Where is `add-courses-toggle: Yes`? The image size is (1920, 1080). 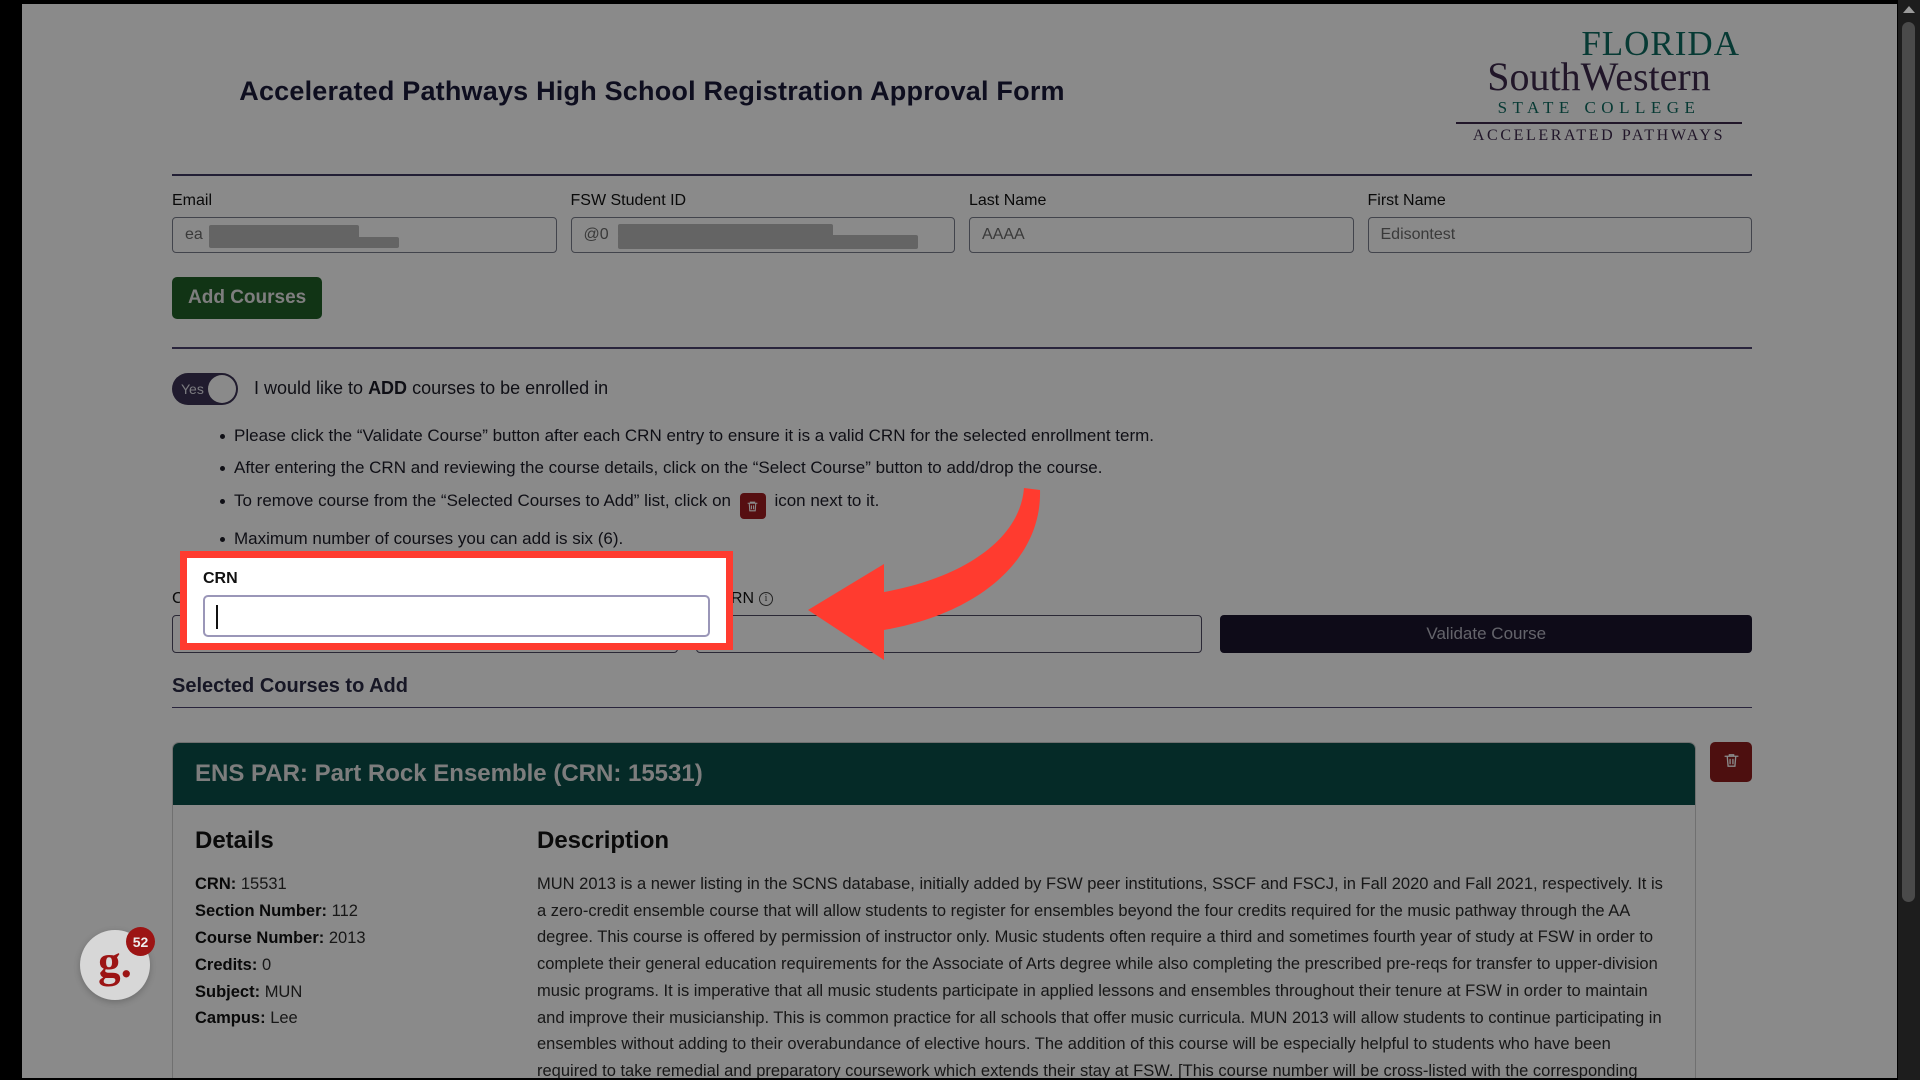 add-courses-toggle: Yes is located at coordinates (205, 388).